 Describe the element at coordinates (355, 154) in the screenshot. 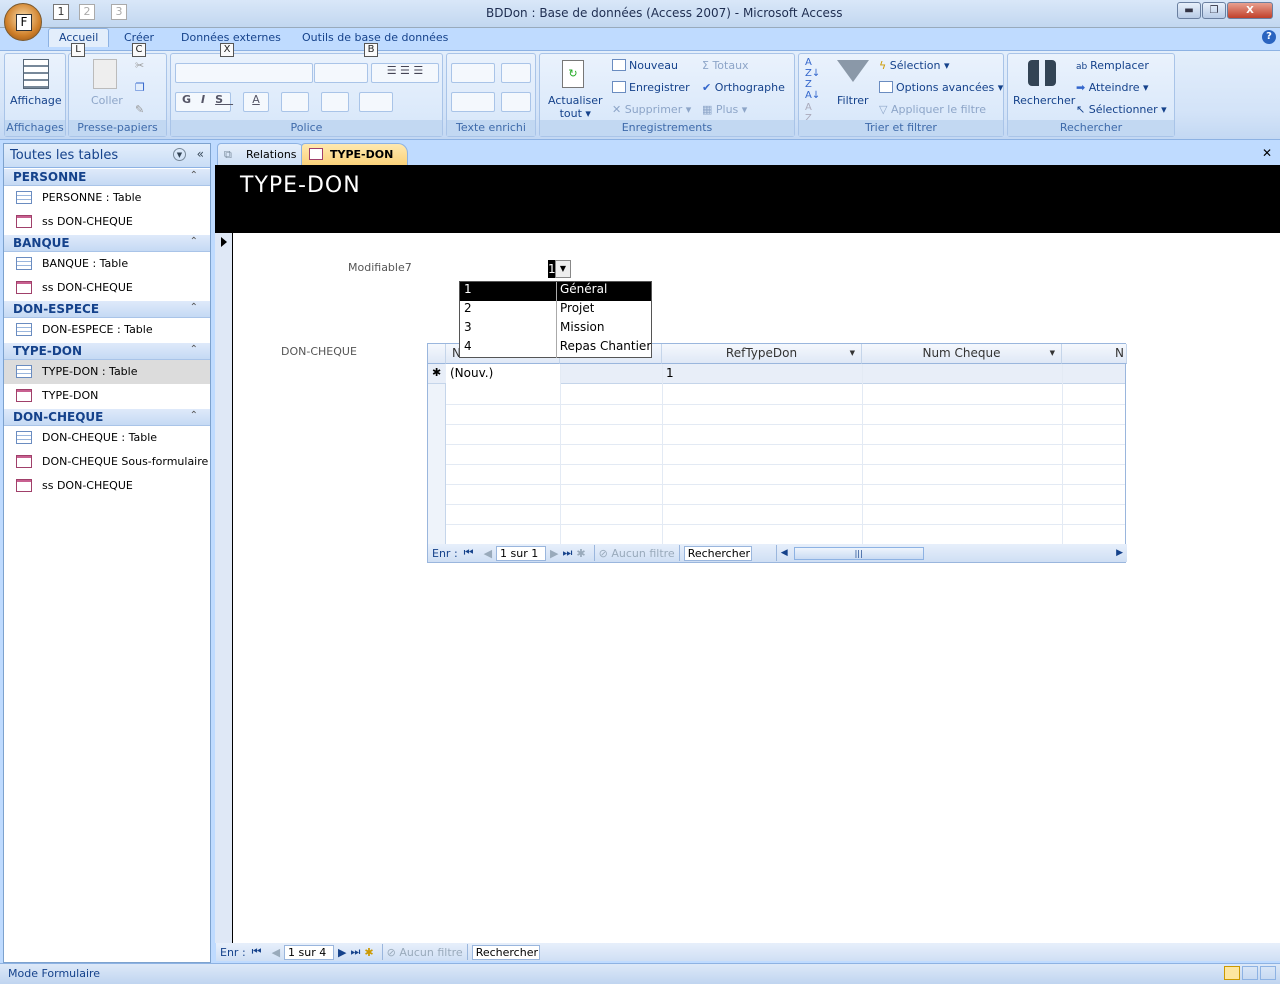

I see `tab-type-don: TYPE-DON` at that location.